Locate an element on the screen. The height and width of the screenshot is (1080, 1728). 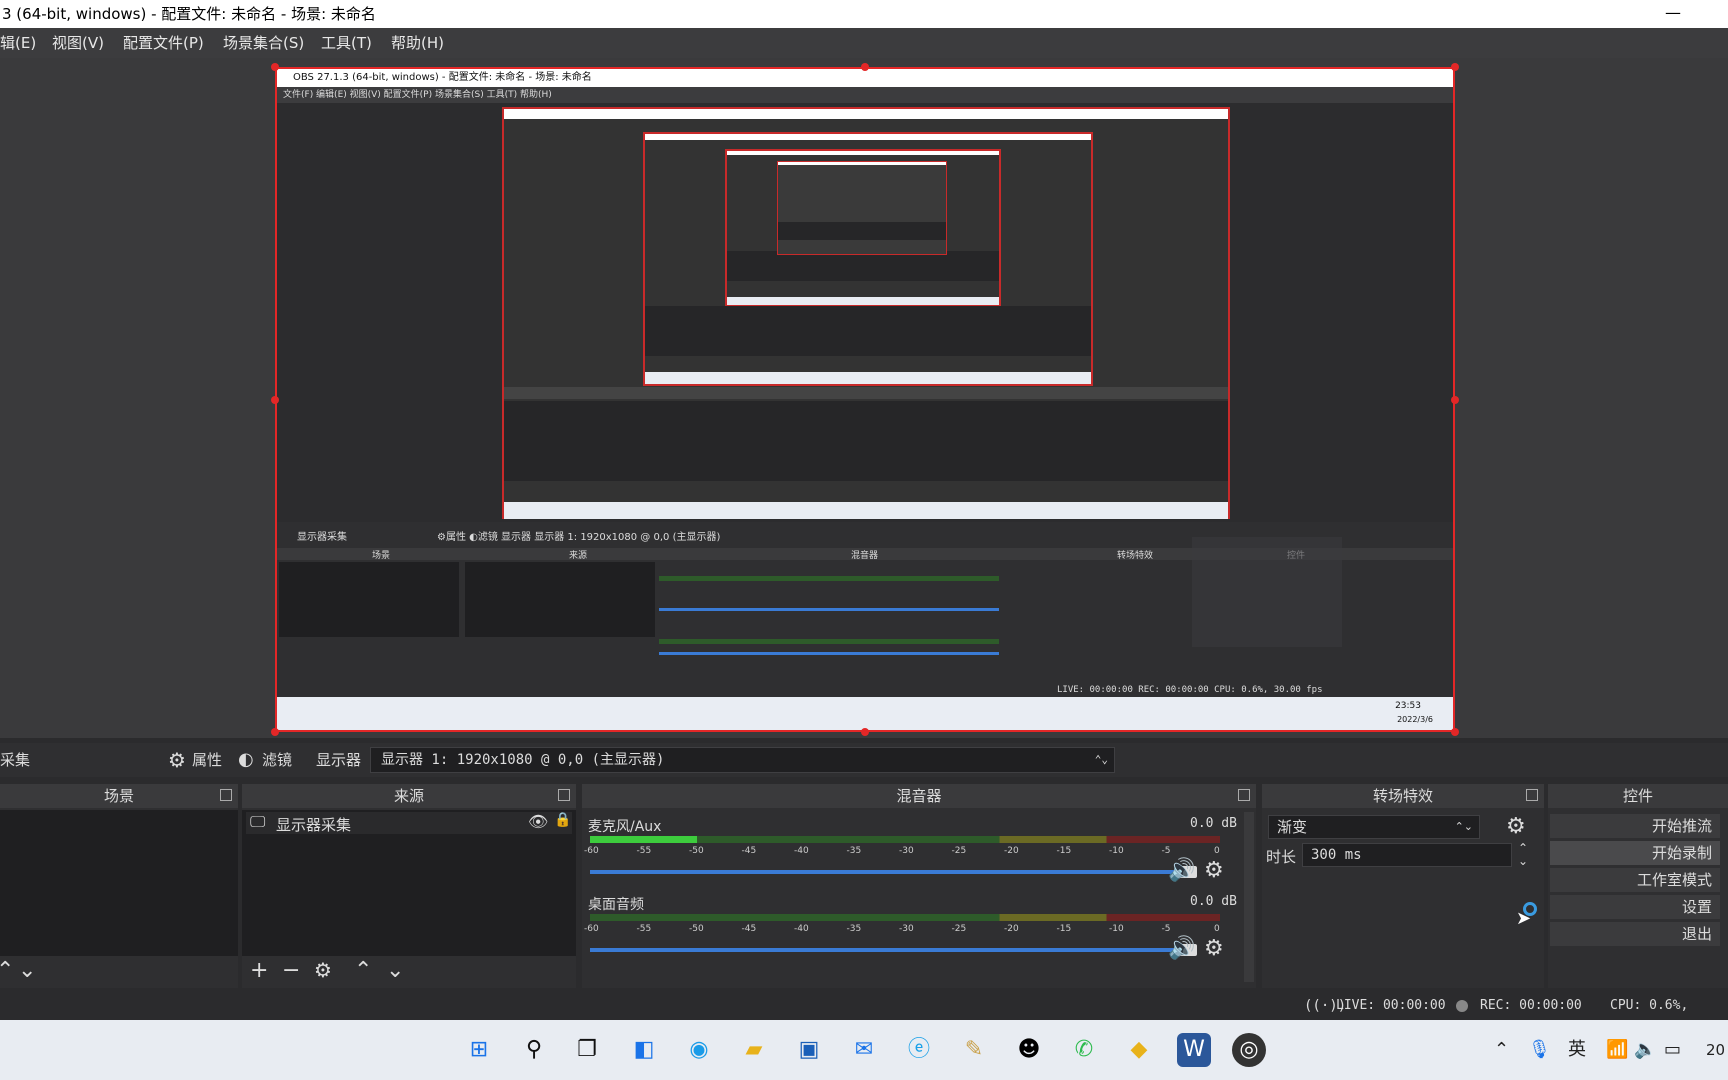
resize-handle-tr is located at coordinates (1455, 67).